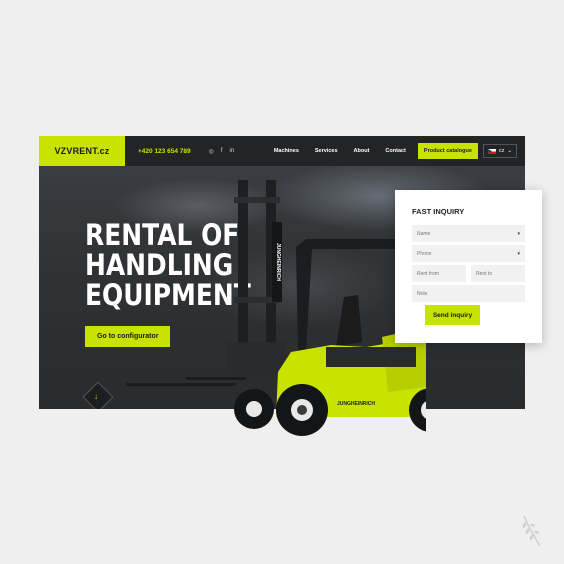 The height and width of the screenshot is (564, 564). I want to click on language-code: cz, so click(501, 151).